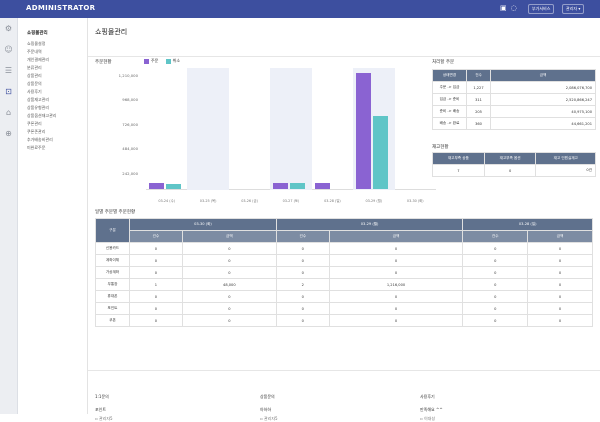 Image resolution: width=600 pixels, height=422 pixels. Describe the element at coordinates (34, 92) in the screenshot. I see `sidebar-item: 사용후기` at that location.